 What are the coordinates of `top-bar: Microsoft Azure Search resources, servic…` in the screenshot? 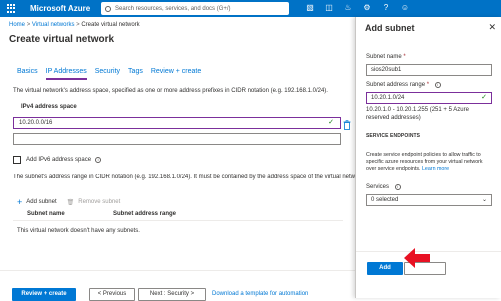 It's located at (250, 8).